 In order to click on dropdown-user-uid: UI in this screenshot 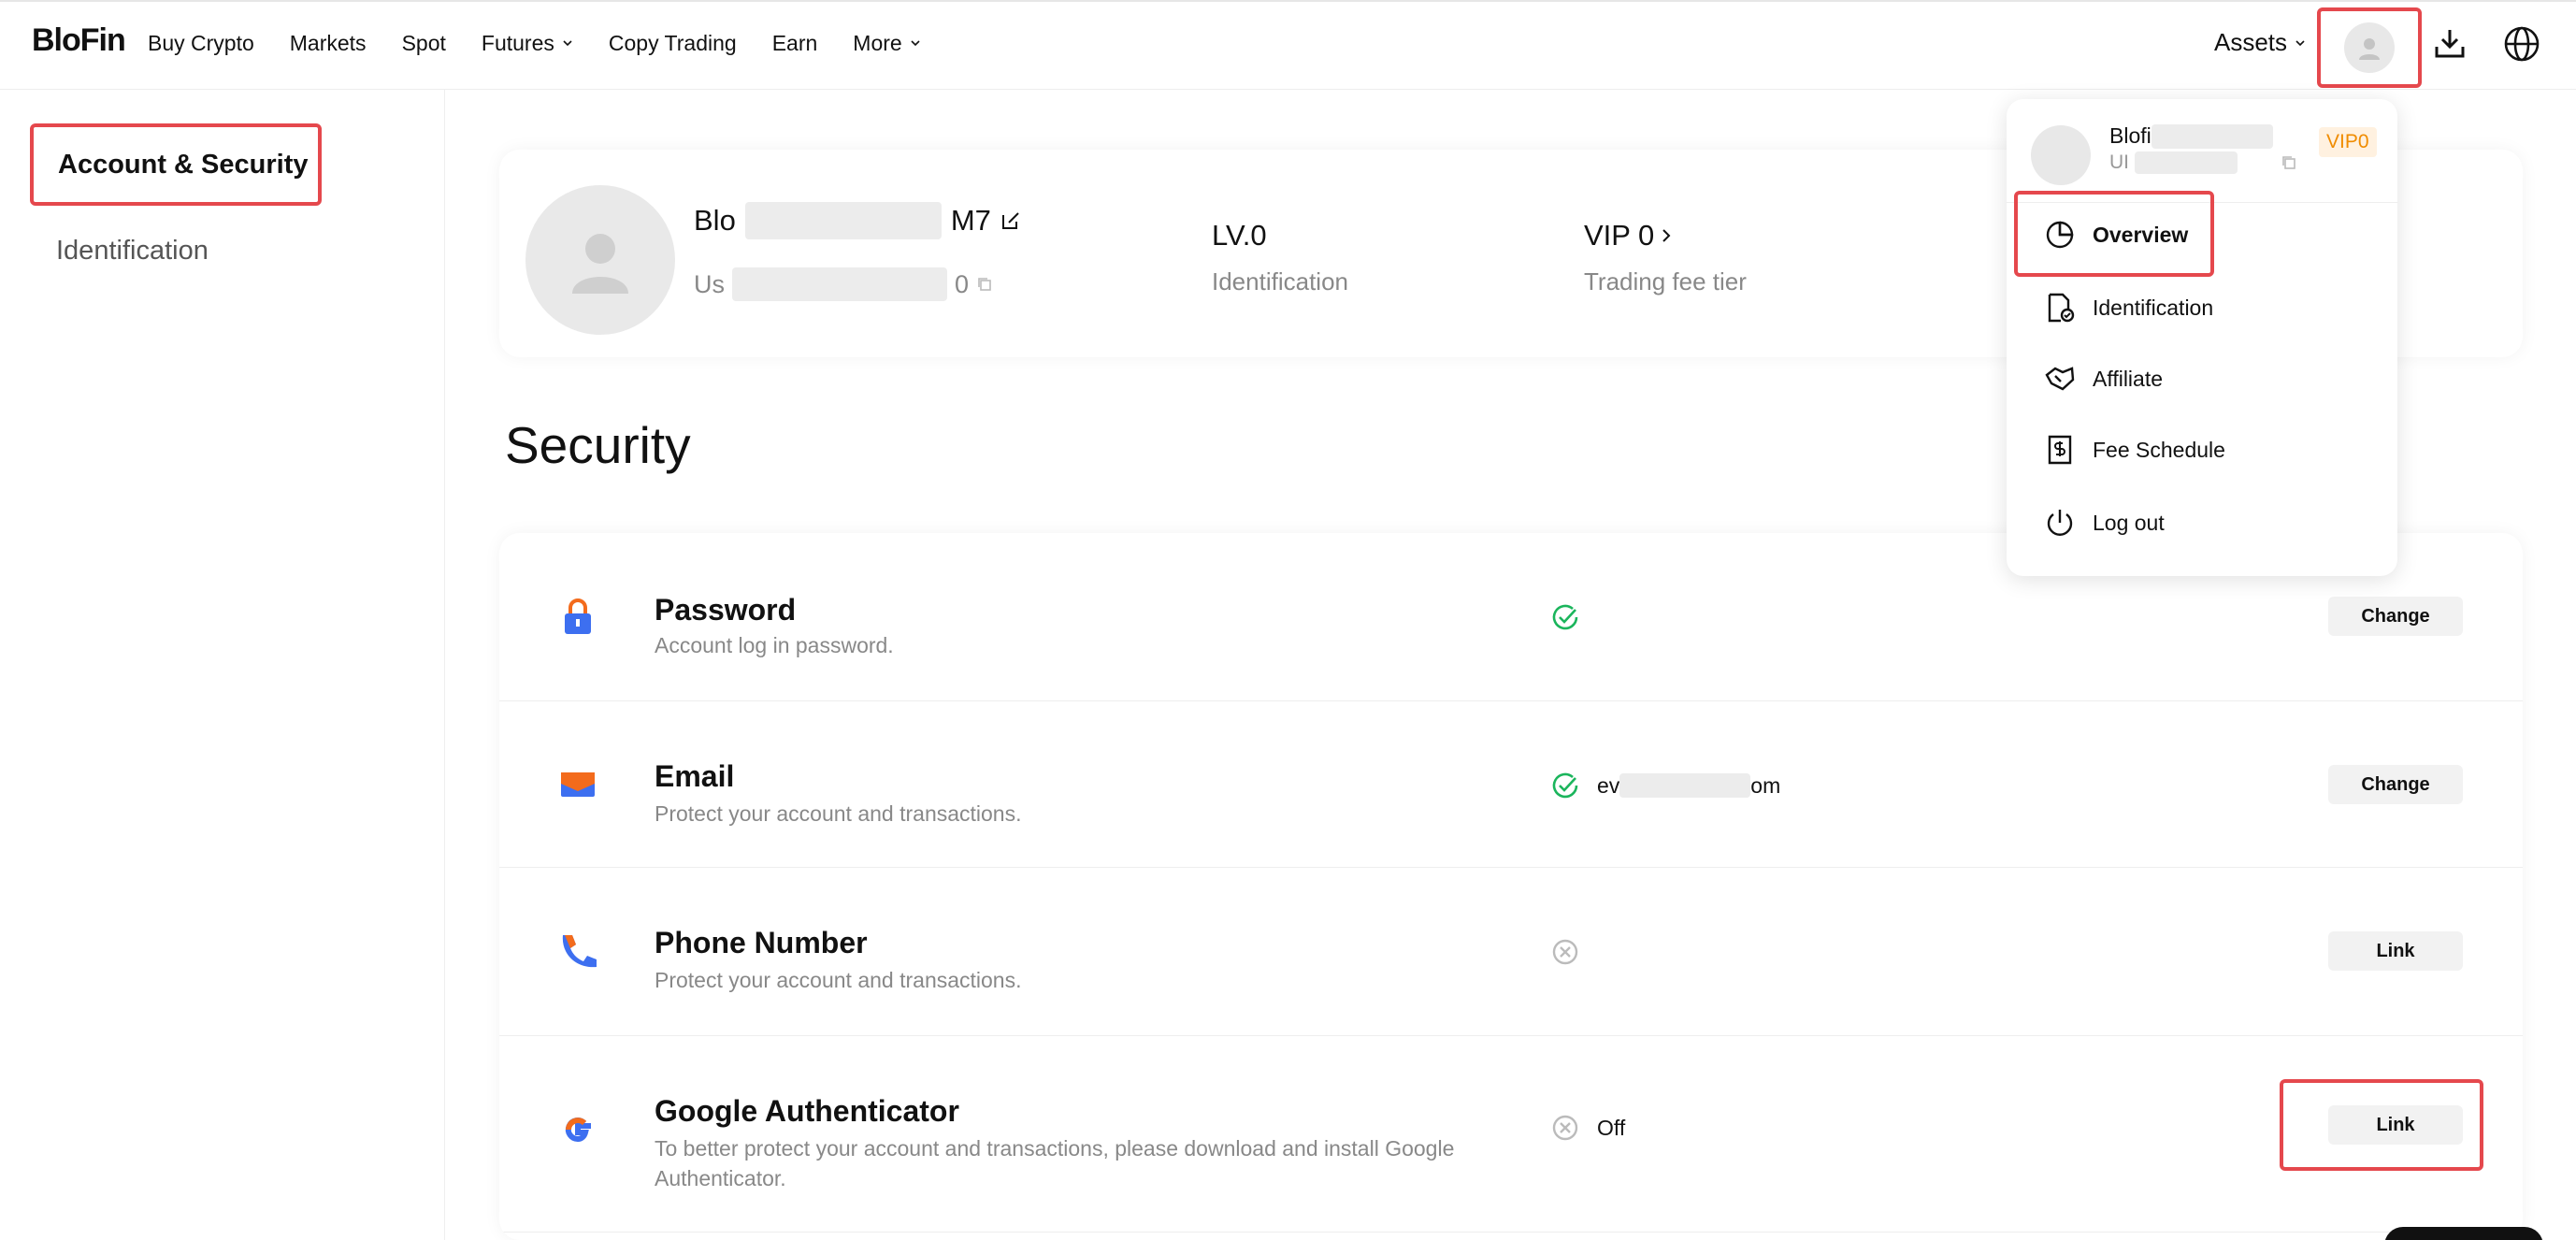, I will do `click(2203, 162)`.